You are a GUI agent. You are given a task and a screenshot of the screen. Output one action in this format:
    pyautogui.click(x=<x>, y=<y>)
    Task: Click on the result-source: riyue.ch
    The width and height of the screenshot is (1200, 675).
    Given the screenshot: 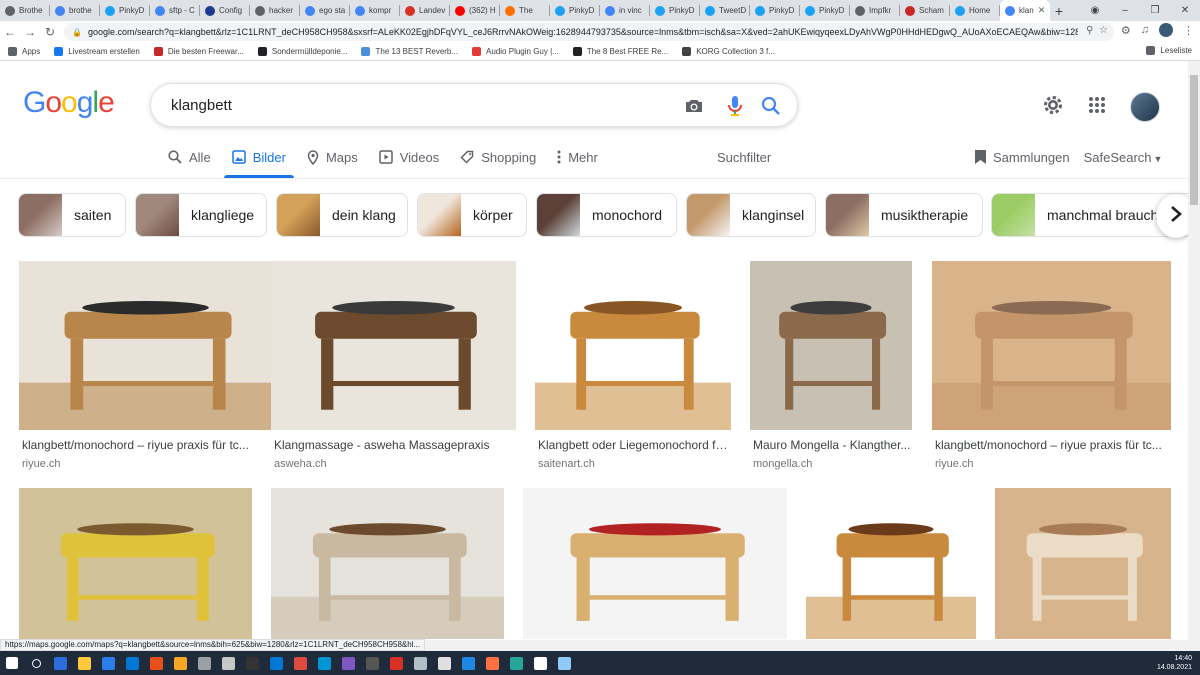 What is the action you would take?
    pyautogui.click(x=145, y=464)
    